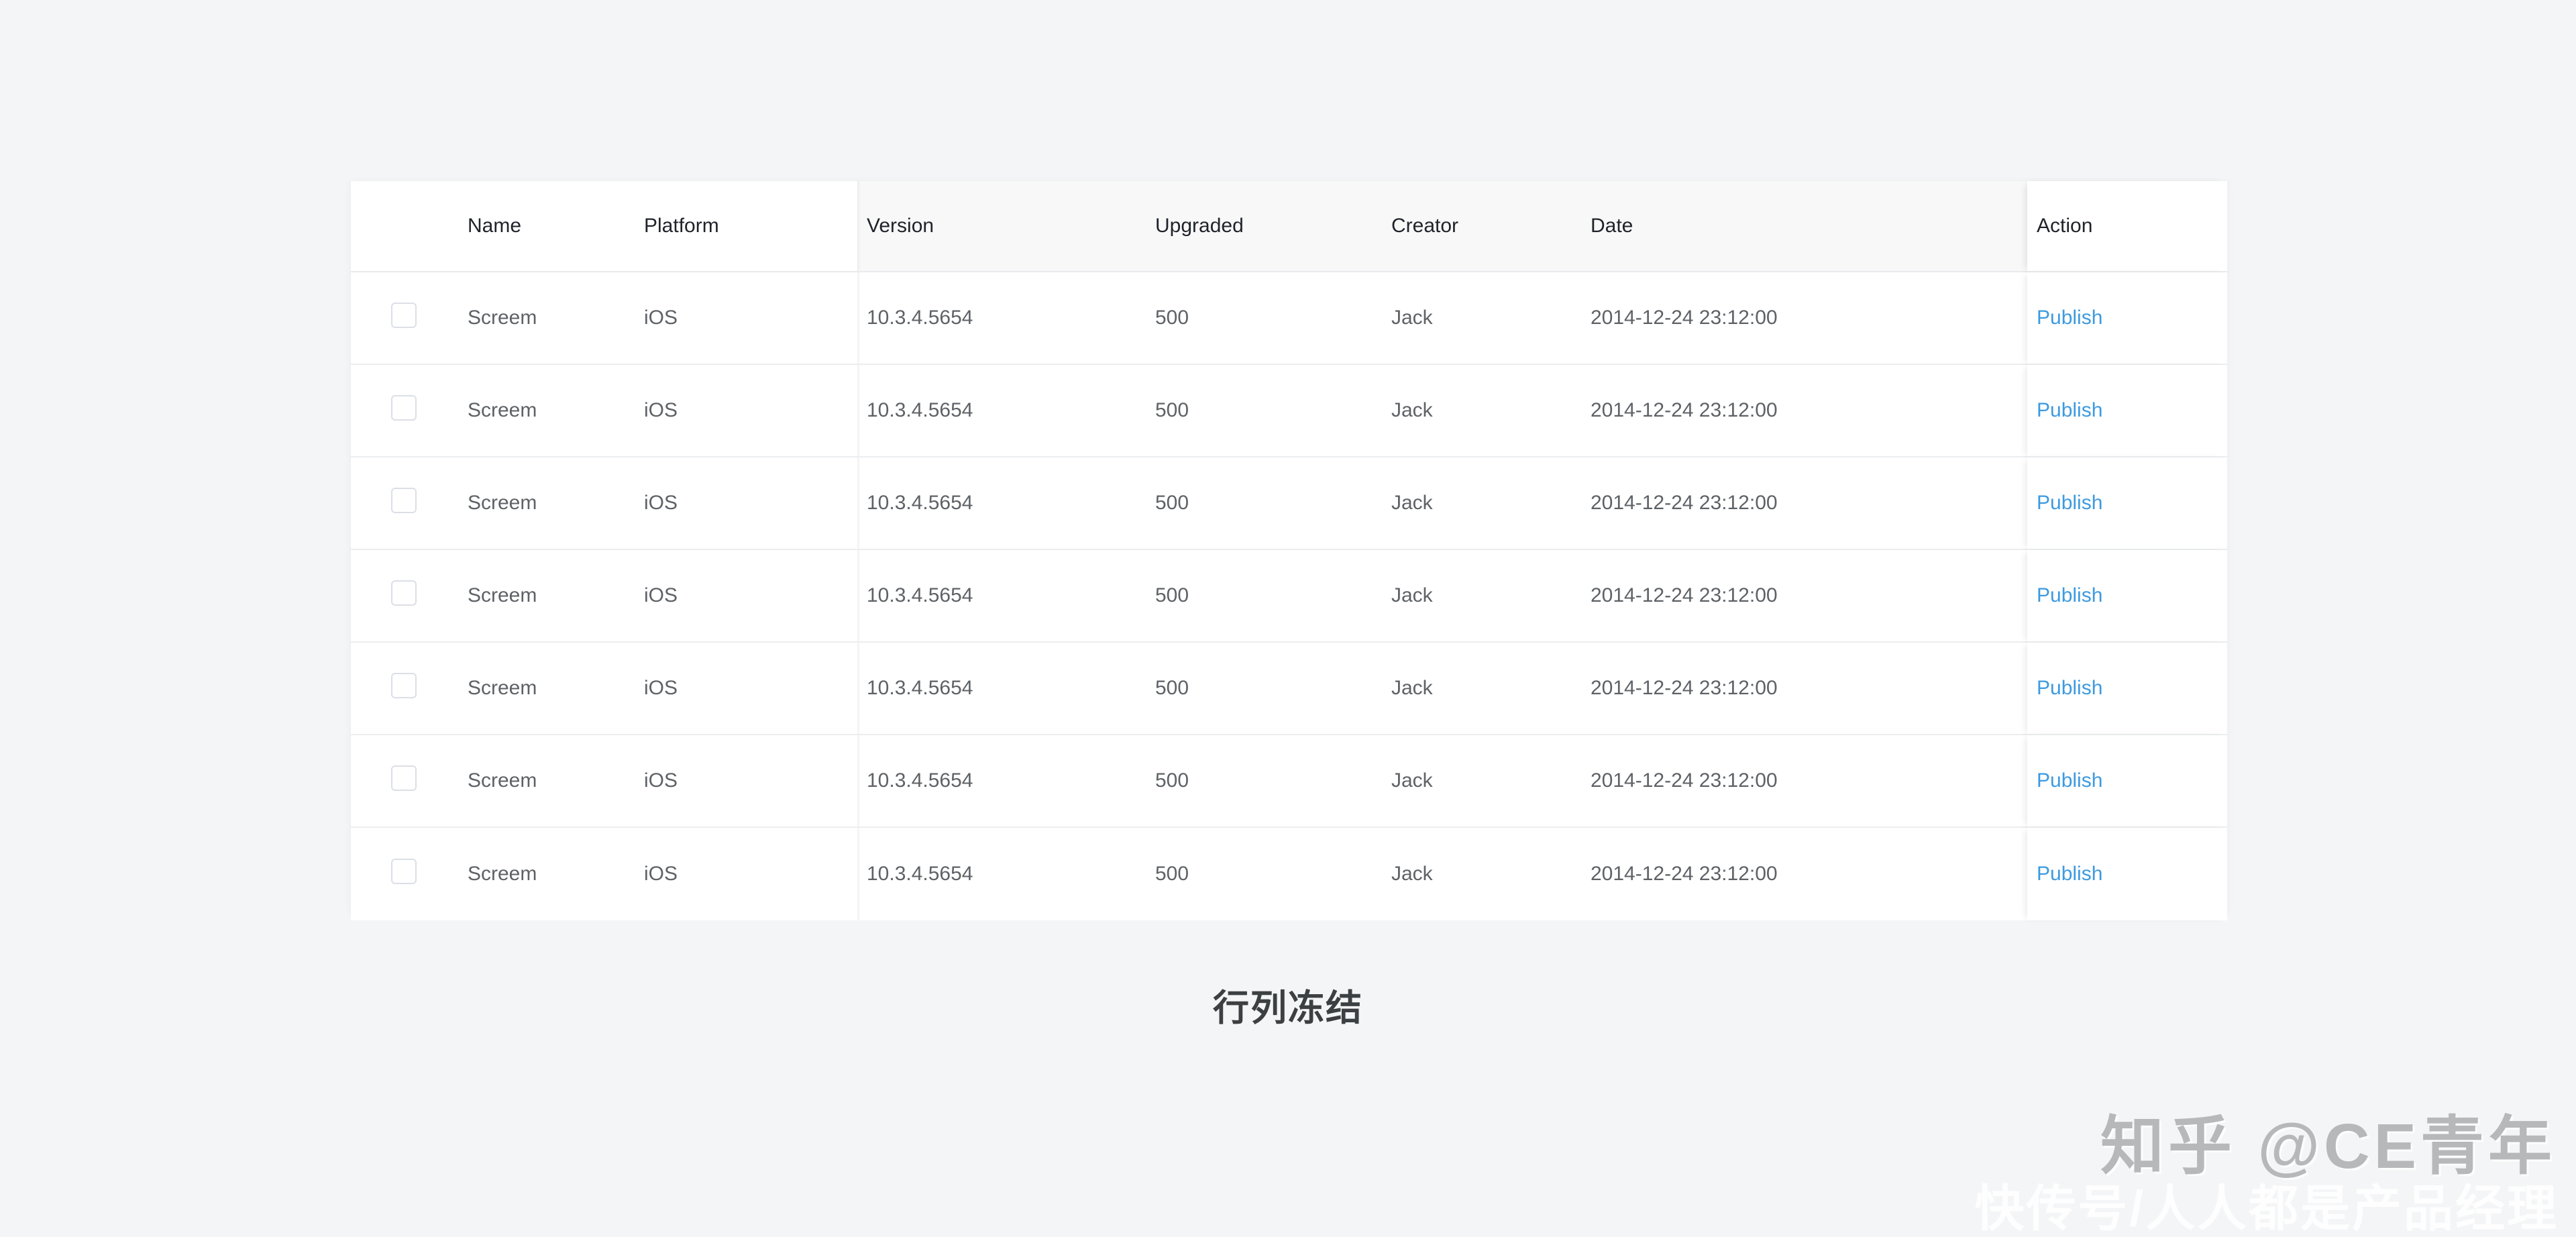 This screenshot has height=1237, width=2576. I want to click on header-name: Name, so click(546, 226).